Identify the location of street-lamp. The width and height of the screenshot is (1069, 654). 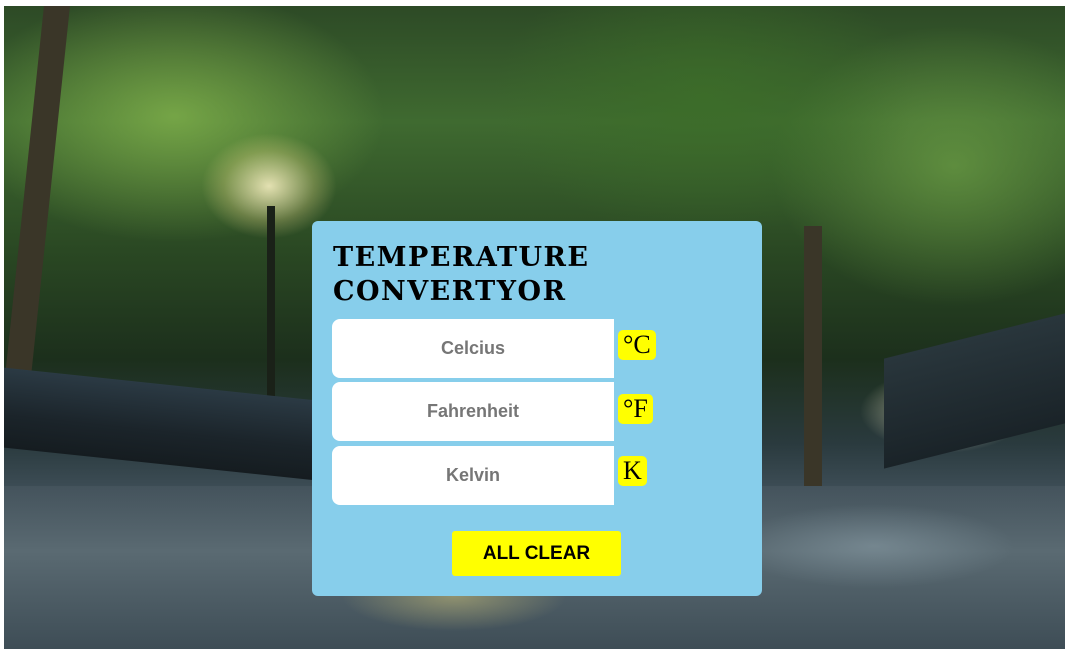
(271, 316).